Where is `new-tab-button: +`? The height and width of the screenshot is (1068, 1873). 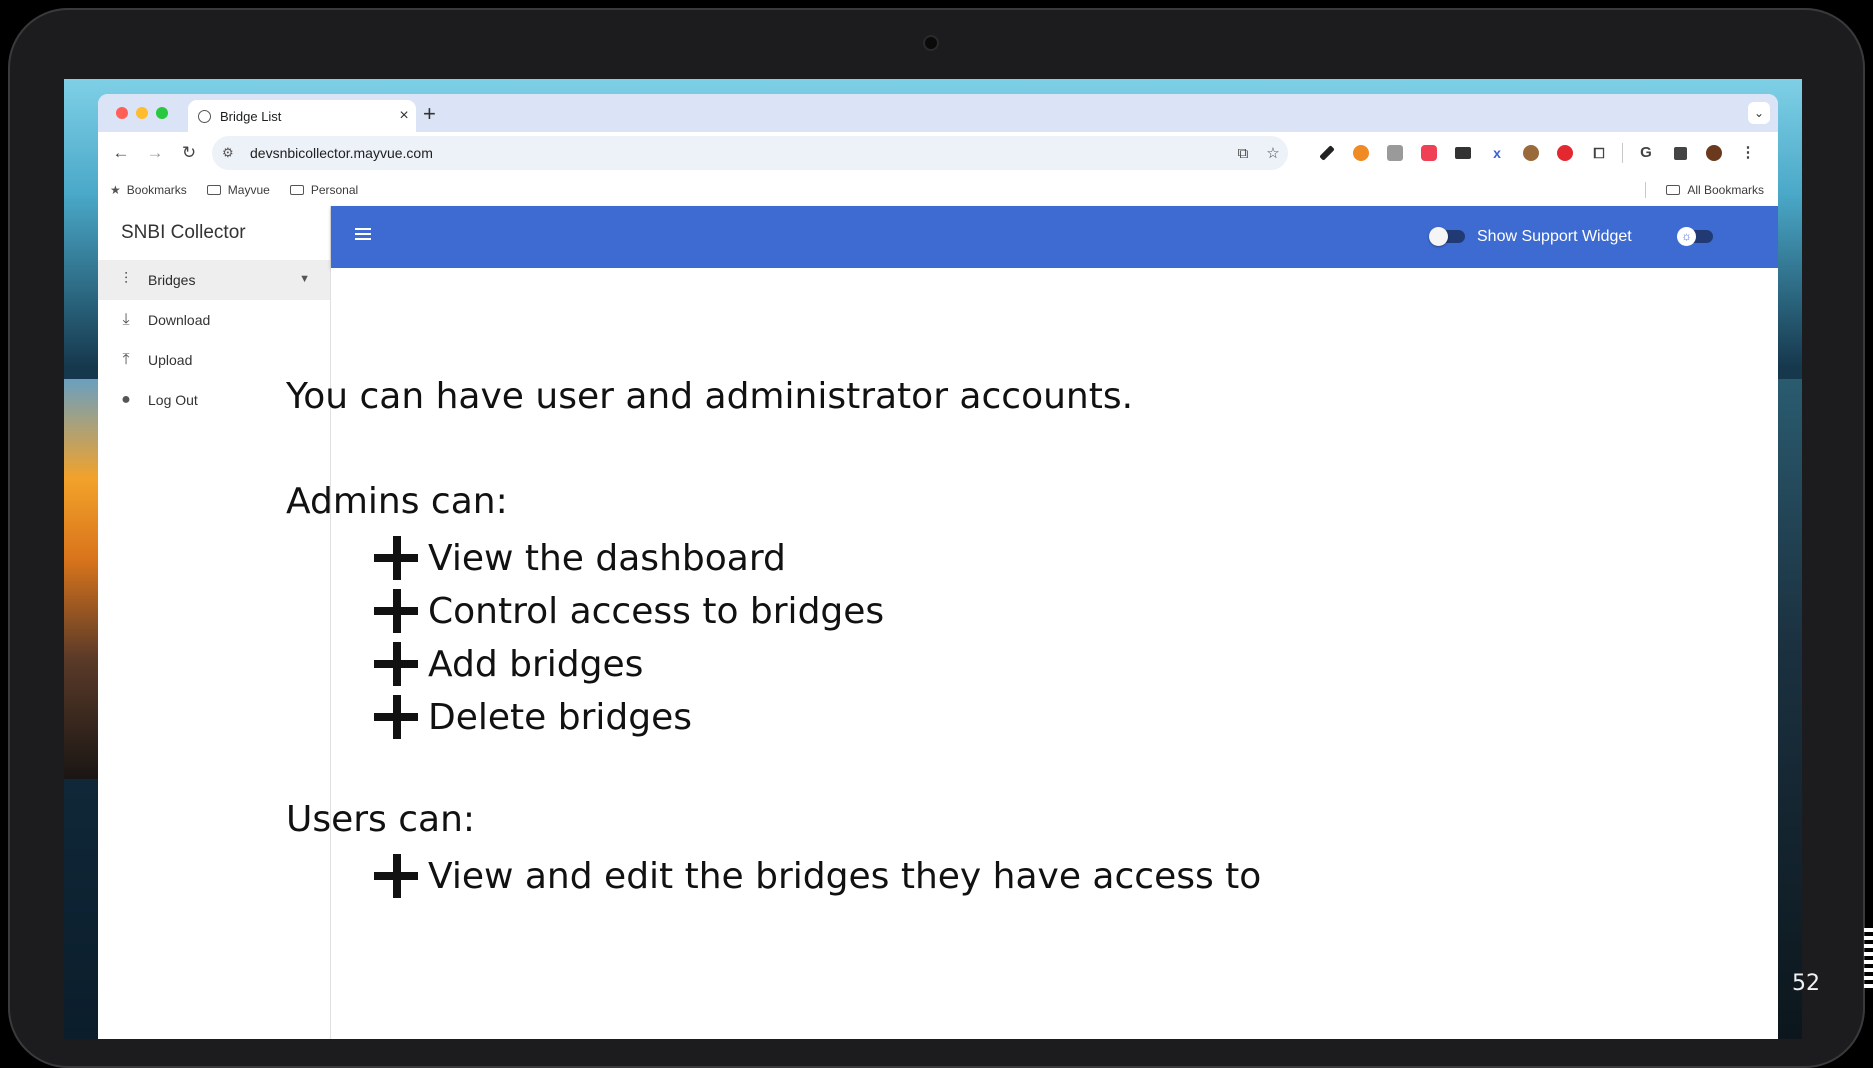 new-tab-button: + is located at coordinates (429, 114).